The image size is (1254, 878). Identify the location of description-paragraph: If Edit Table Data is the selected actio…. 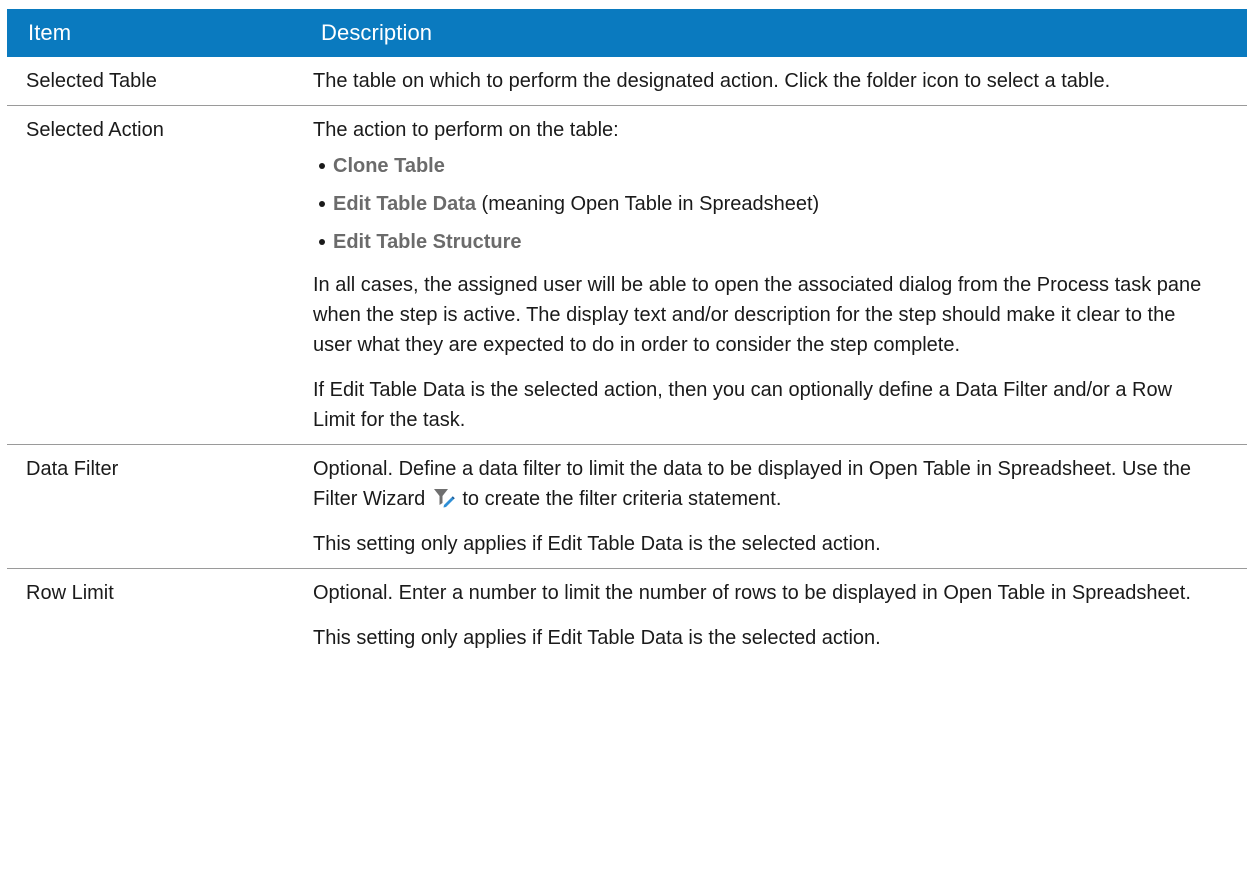
(743, 405).